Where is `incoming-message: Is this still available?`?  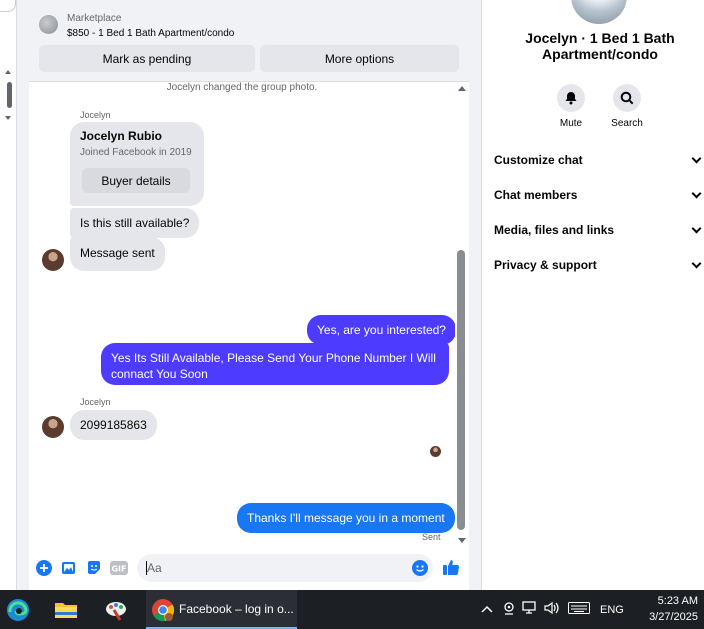 incoming-message: Is this still available? is located at coordinates (135, 223).